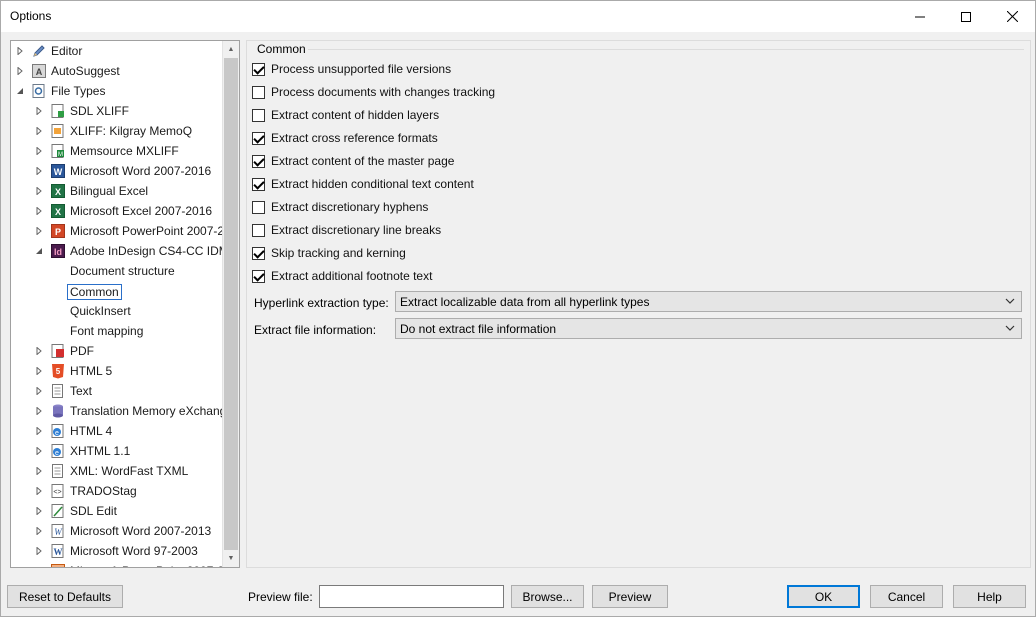 This screenshot has width=1036, height=617. Describe the element at coordinates (351, 69) in the screenshot. I see `option-row: Process unsupported file versions` at that location.